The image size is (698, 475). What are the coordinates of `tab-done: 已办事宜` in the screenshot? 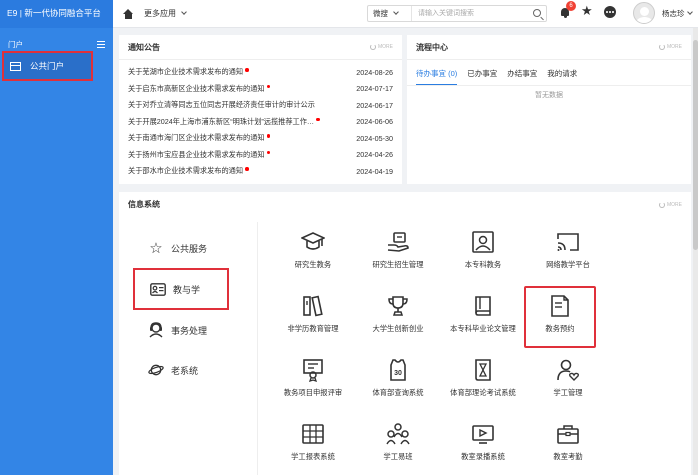 It's located at (482, 76).